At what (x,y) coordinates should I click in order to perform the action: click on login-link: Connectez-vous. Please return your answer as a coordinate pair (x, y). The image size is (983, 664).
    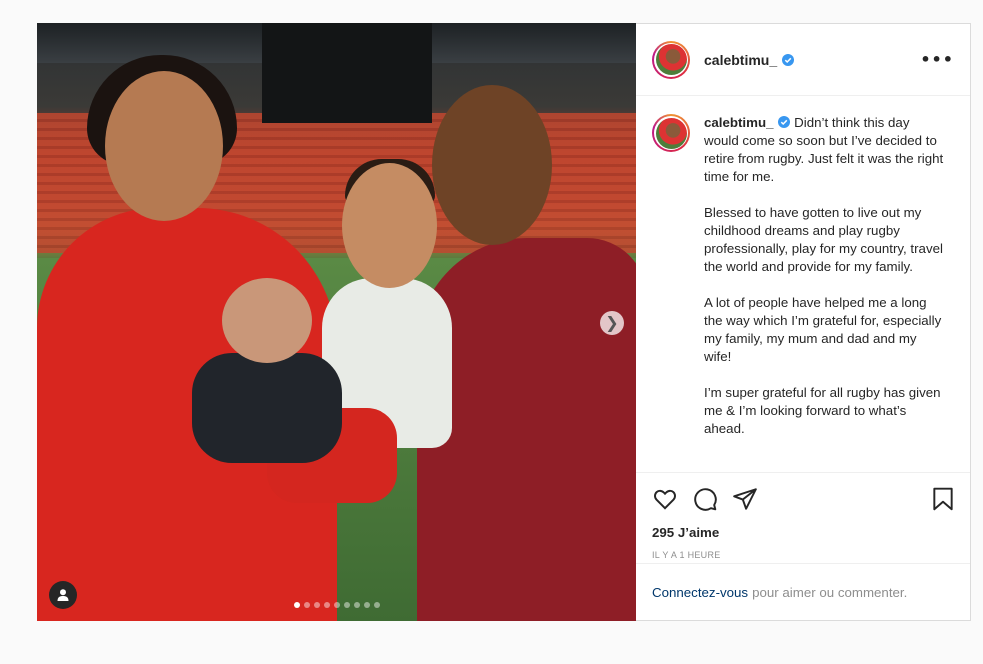
    Looking at the image, I should click on (700, 592).